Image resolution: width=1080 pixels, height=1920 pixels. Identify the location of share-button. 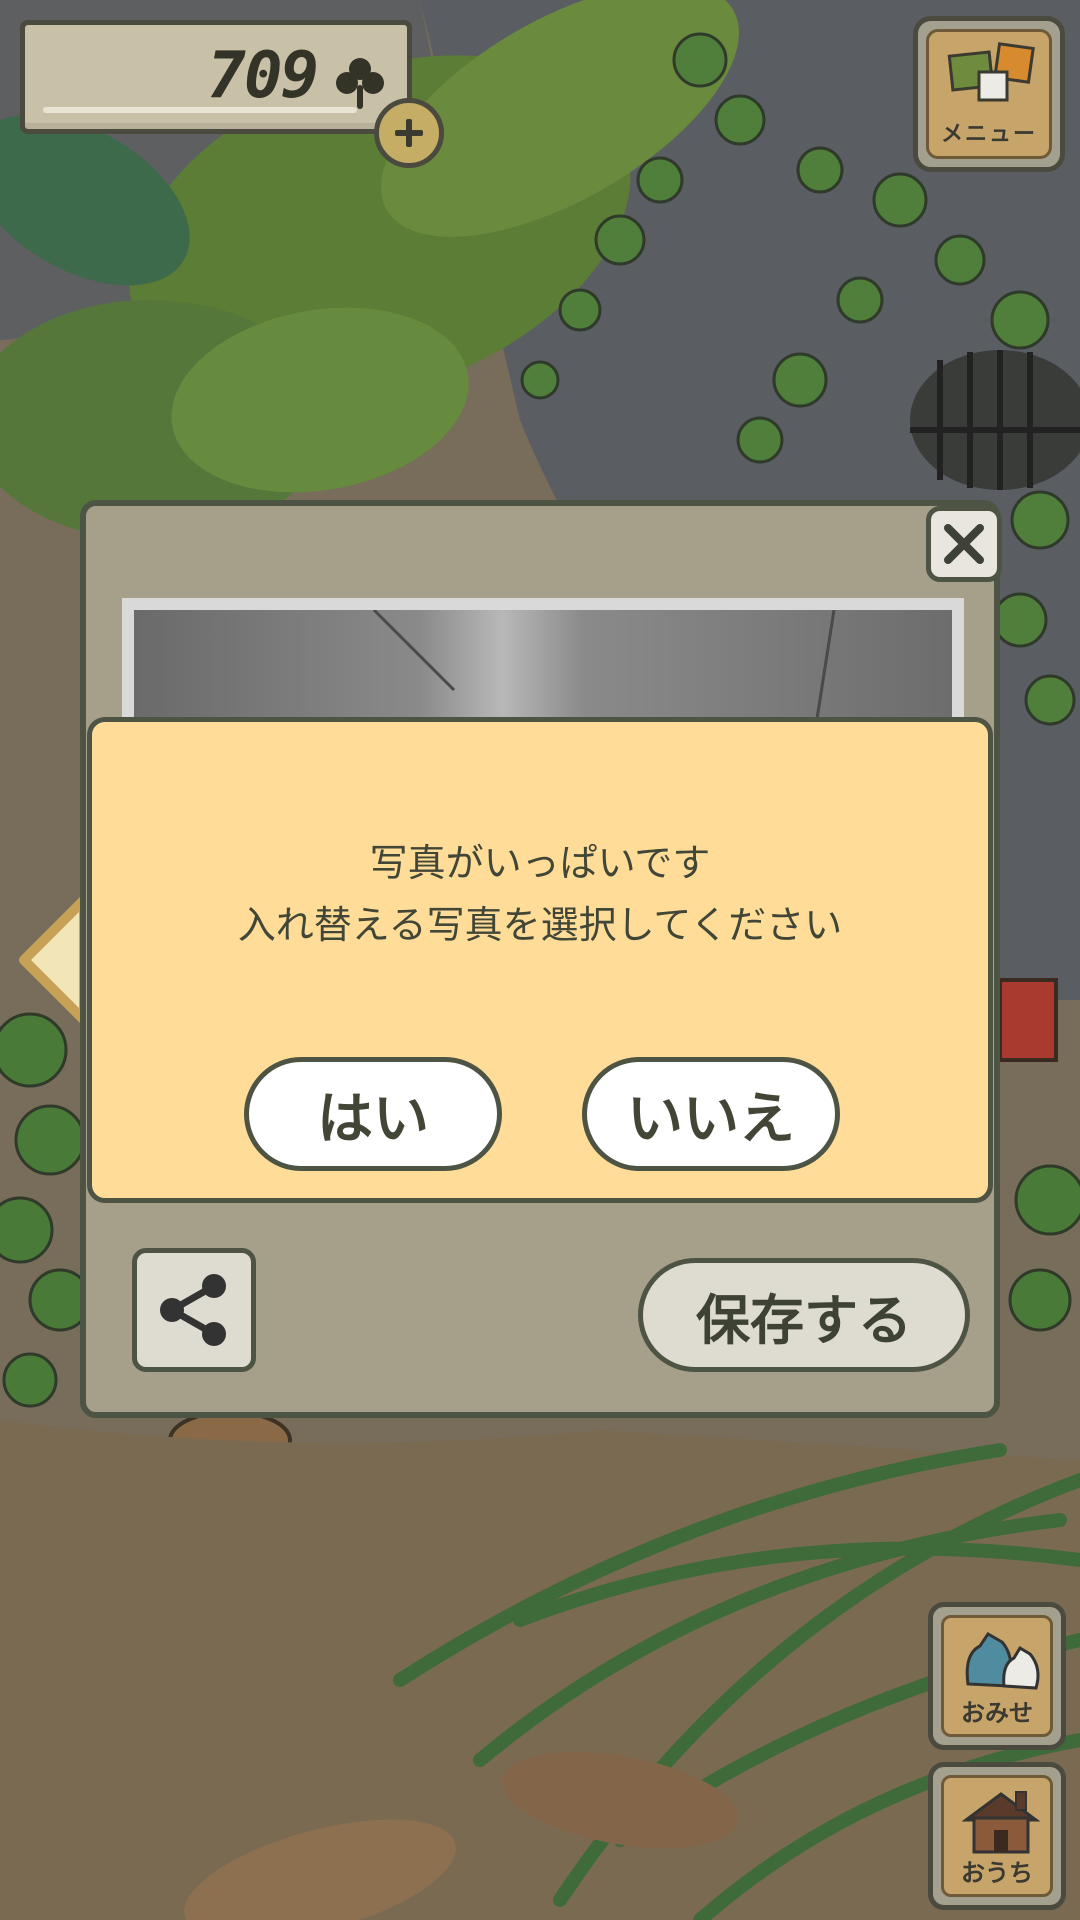
(194, 1310).